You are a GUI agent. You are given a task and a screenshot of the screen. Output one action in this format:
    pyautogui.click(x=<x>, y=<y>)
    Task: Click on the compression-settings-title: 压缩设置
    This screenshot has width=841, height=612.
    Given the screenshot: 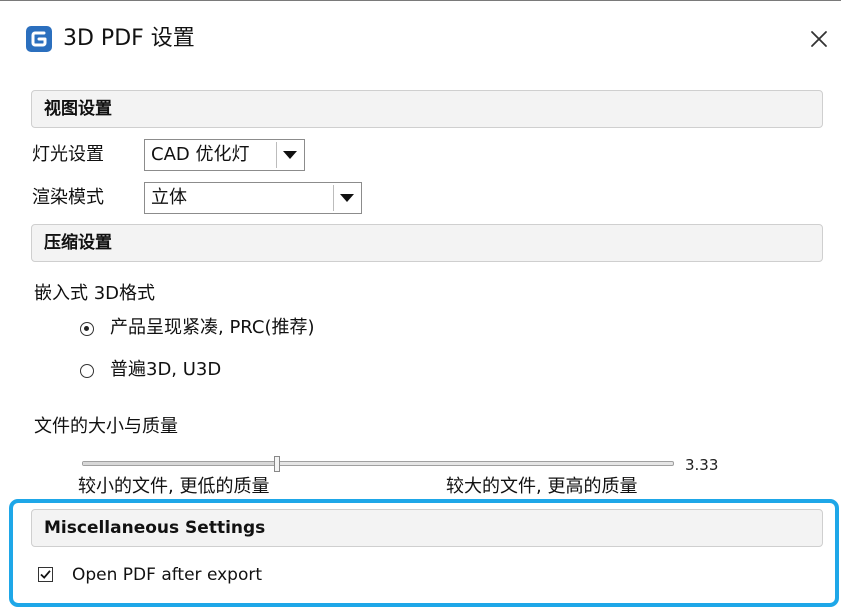 What is the action you would take?
    pyautogui.click(x=78, y=243)
    